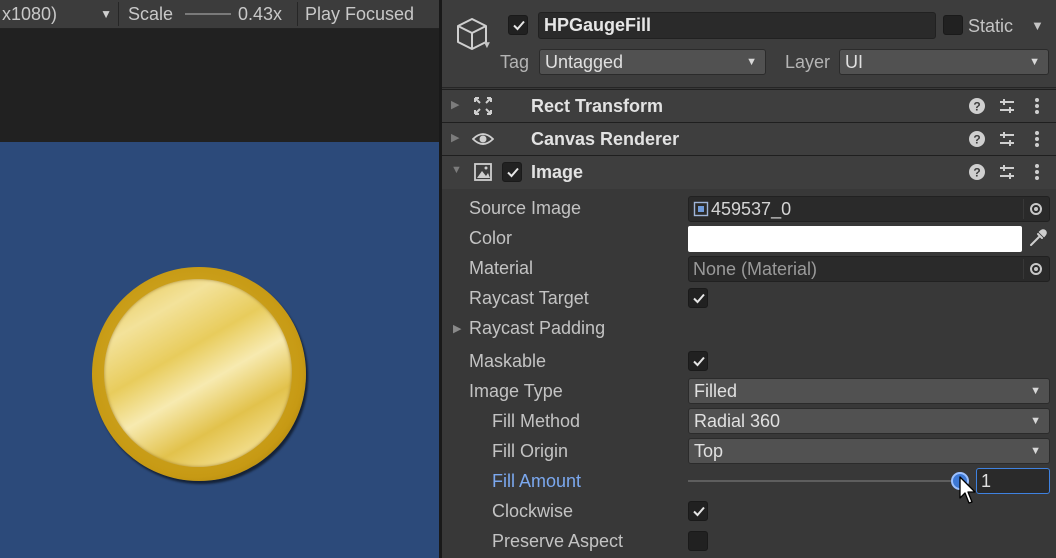  I want to click on color-swatch, so click(855, 239).